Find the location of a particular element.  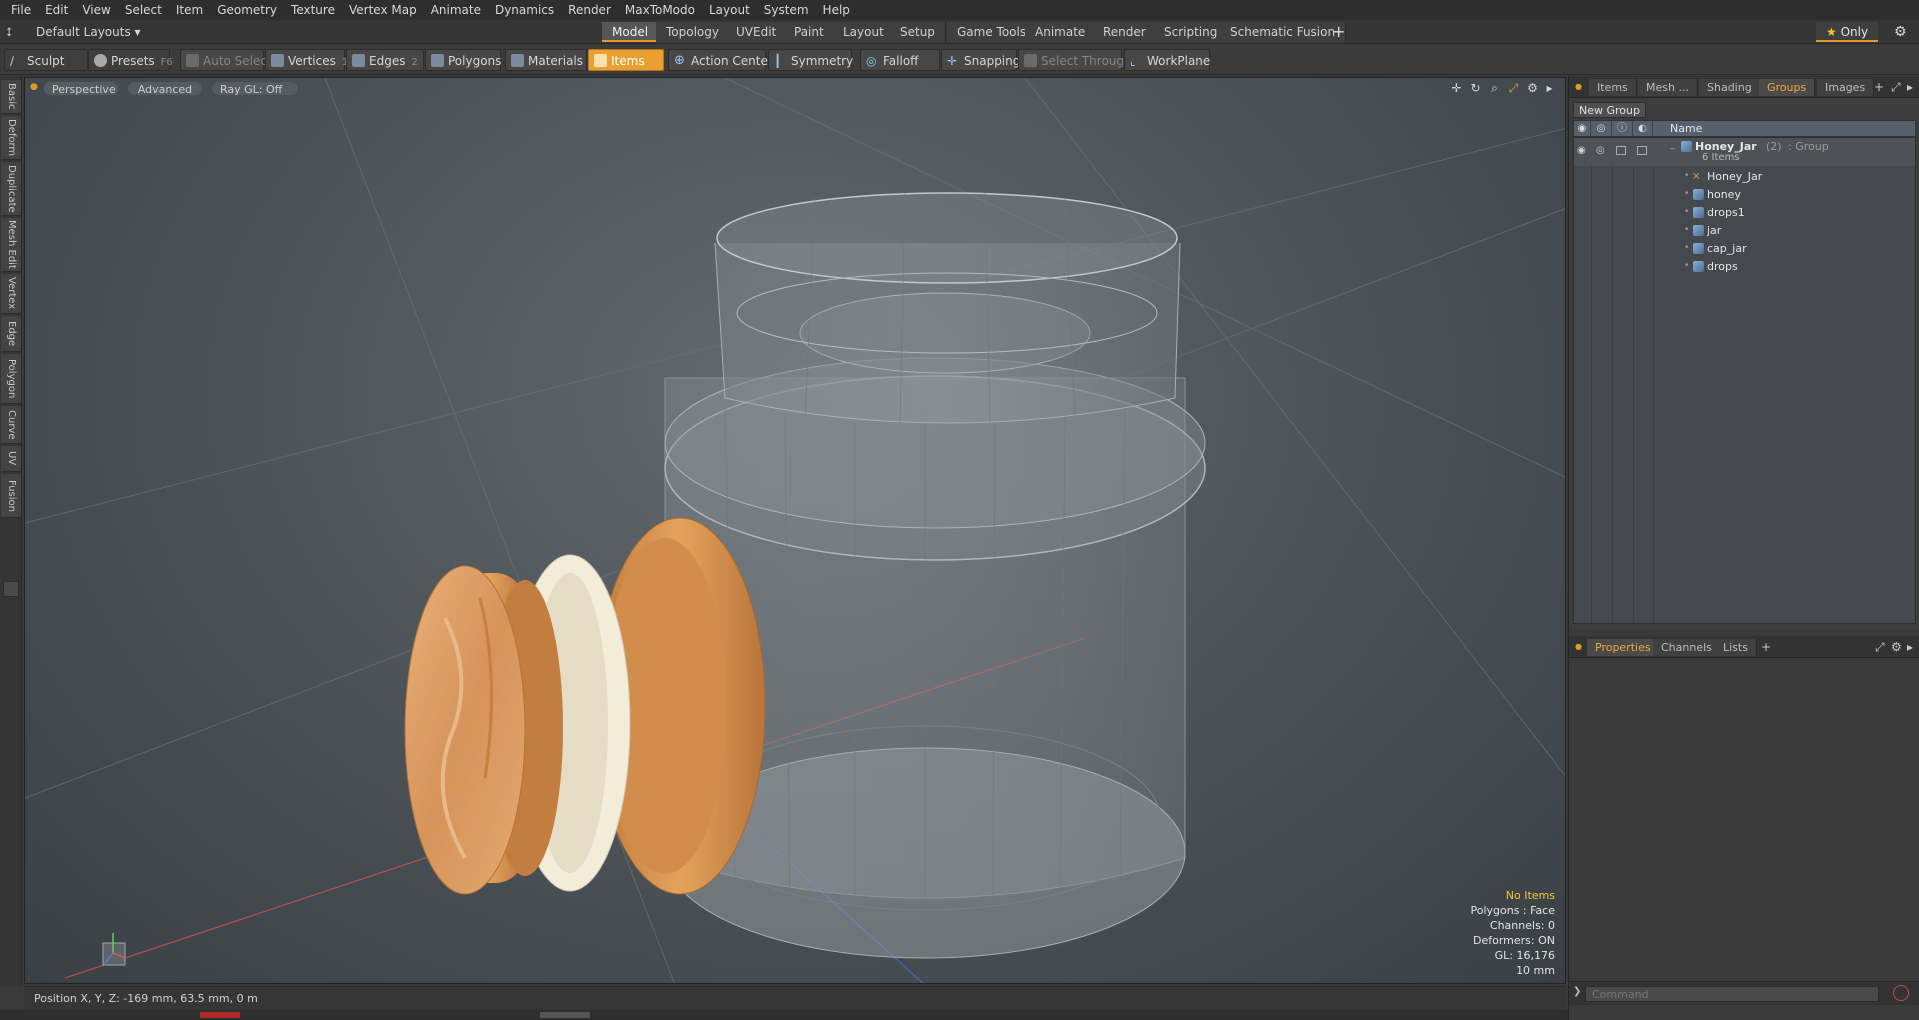

tab-paint: Paint is located at coordinates (809, 32).